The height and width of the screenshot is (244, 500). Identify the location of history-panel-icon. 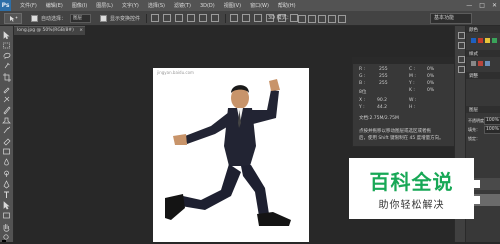
(461, 35).